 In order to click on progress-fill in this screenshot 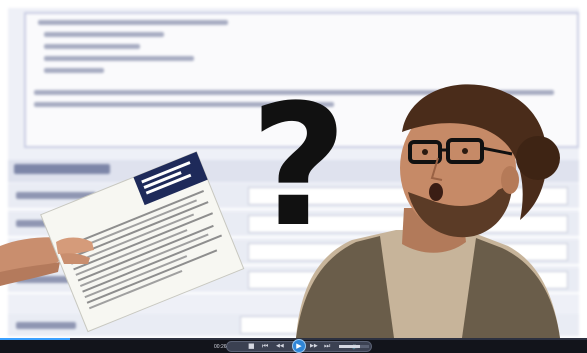, I will do `click(35, 339)`.